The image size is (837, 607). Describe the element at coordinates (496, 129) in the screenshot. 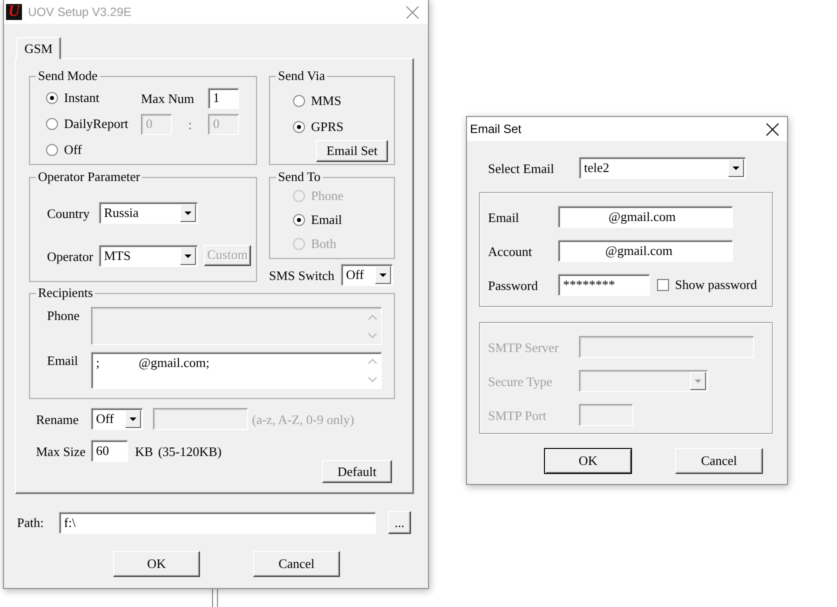

I see `window-title: Email Set` at that location.